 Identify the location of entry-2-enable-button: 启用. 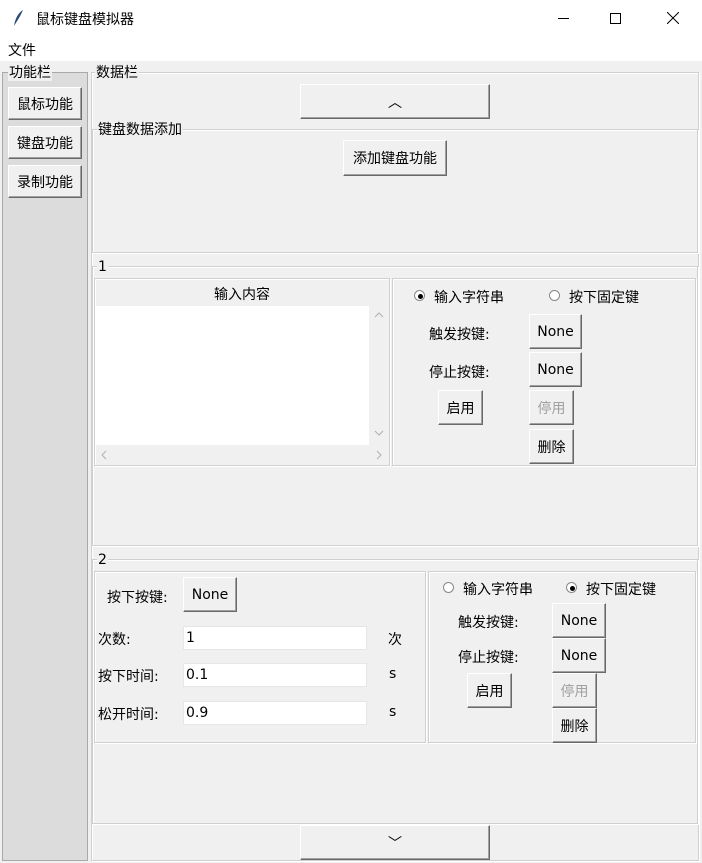
(489, 690).